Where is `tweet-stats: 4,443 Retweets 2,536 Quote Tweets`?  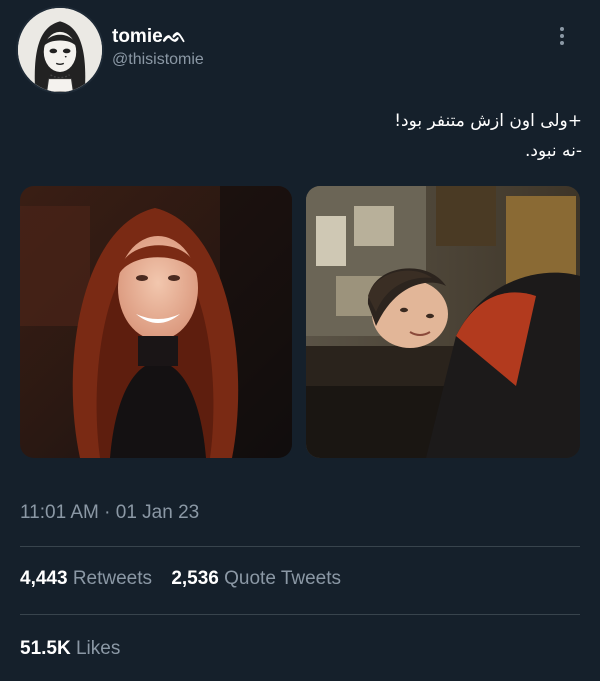 tweet-stats: 4,443 Retweets 2,536 Quote Tweets is located at coordinates (187, 579).